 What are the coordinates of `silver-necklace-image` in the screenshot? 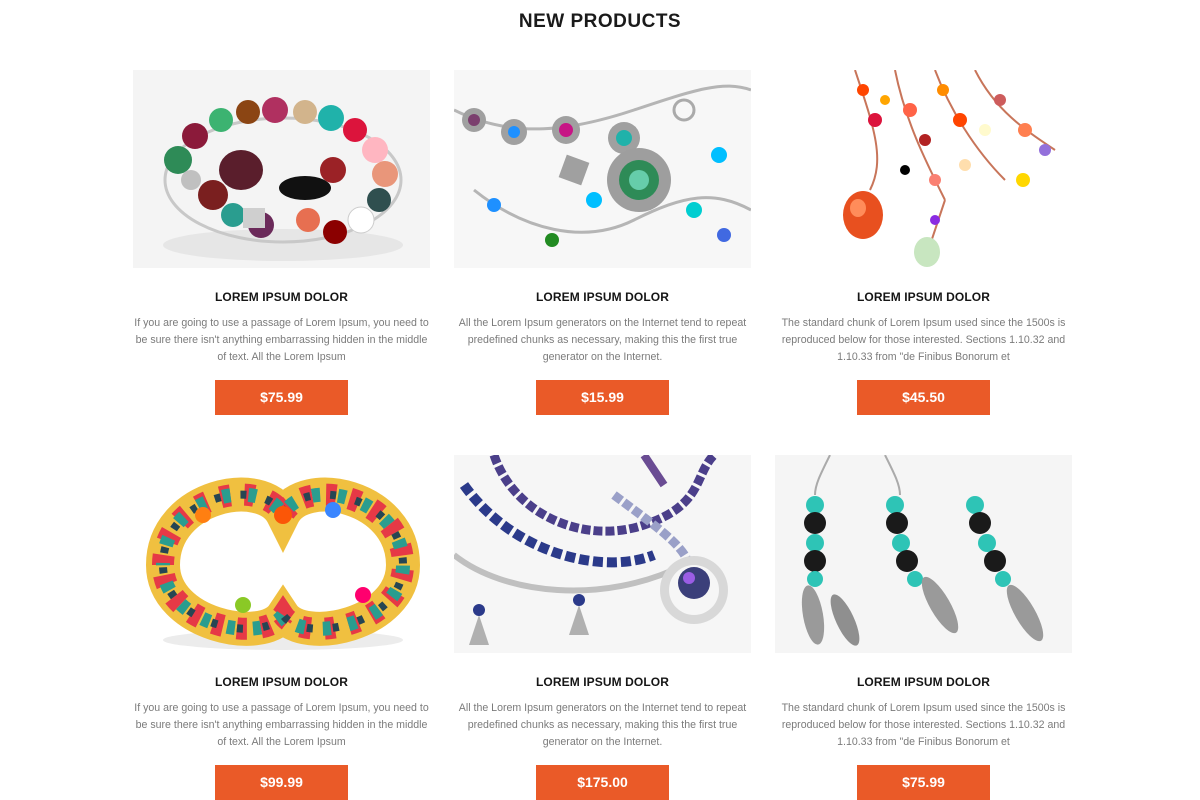 It's located at (602, 169).